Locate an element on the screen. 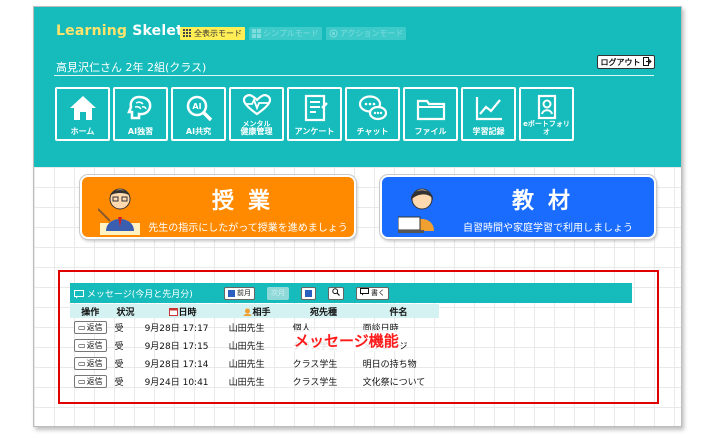  nav-mental-health: メンタル 健康管理 is located at coordinates (256, 114).